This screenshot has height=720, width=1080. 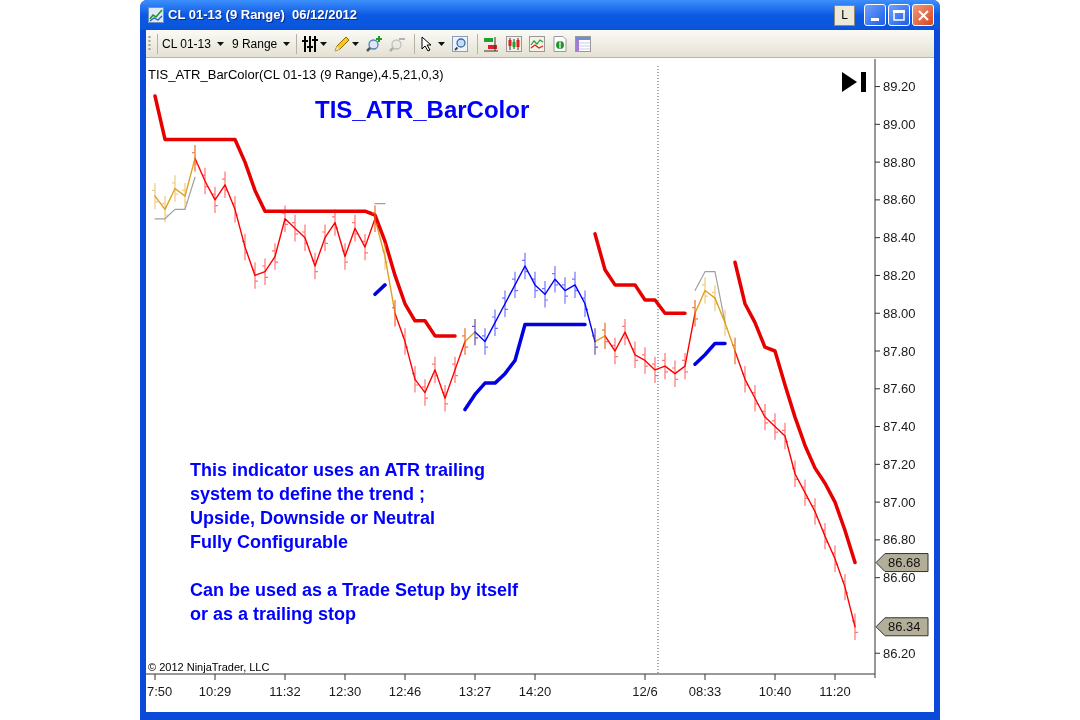 I want to click on time-axis-label: 08:33, so click(x=705, y=691).